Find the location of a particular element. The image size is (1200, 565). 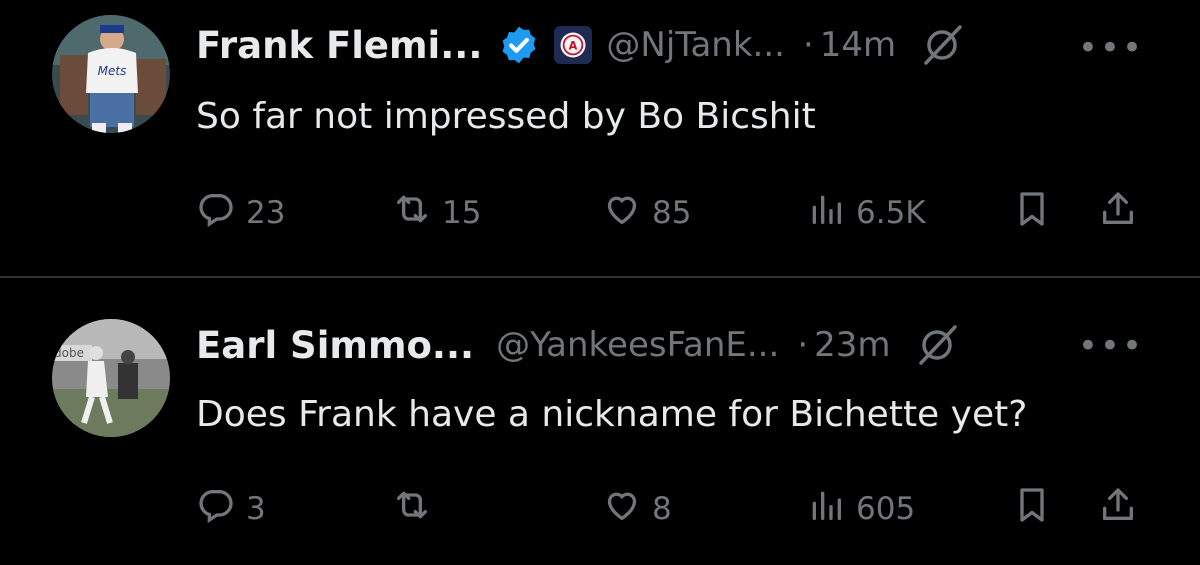

timestamp: 23m is located at coordinates (852, 345).